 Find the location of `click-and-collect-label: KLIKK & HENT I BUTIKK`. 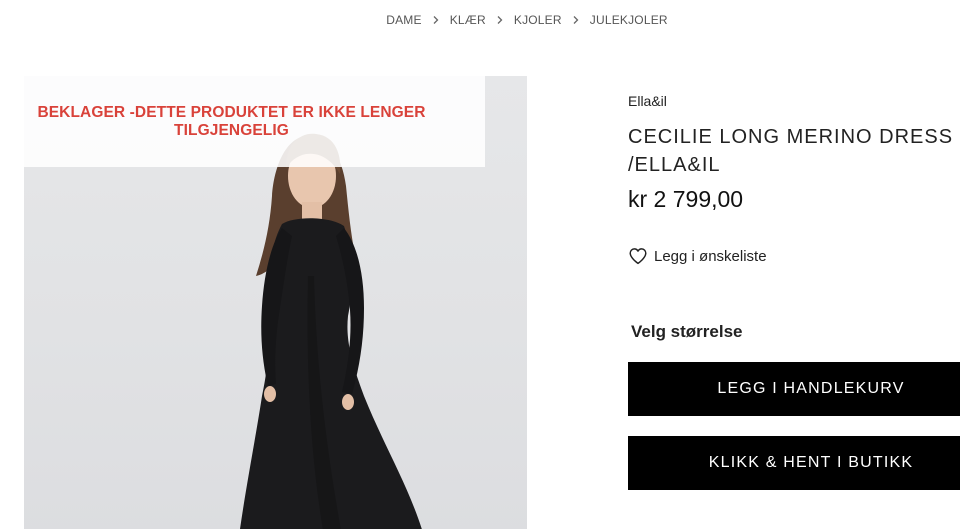

click-and-collect-label: KLIKK & HENT I BUTIKK is located at coordinates (811, 462).